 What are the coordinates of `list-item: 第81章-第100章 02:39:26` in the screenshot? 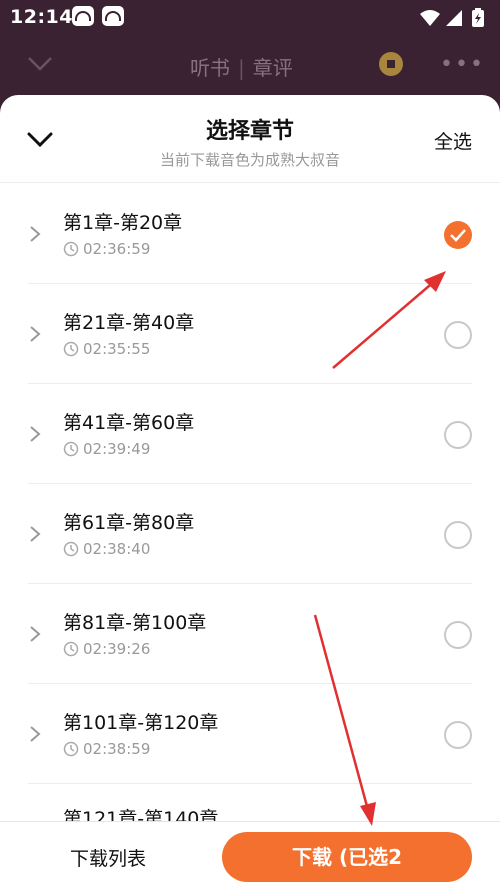 It's located at (250, 634).